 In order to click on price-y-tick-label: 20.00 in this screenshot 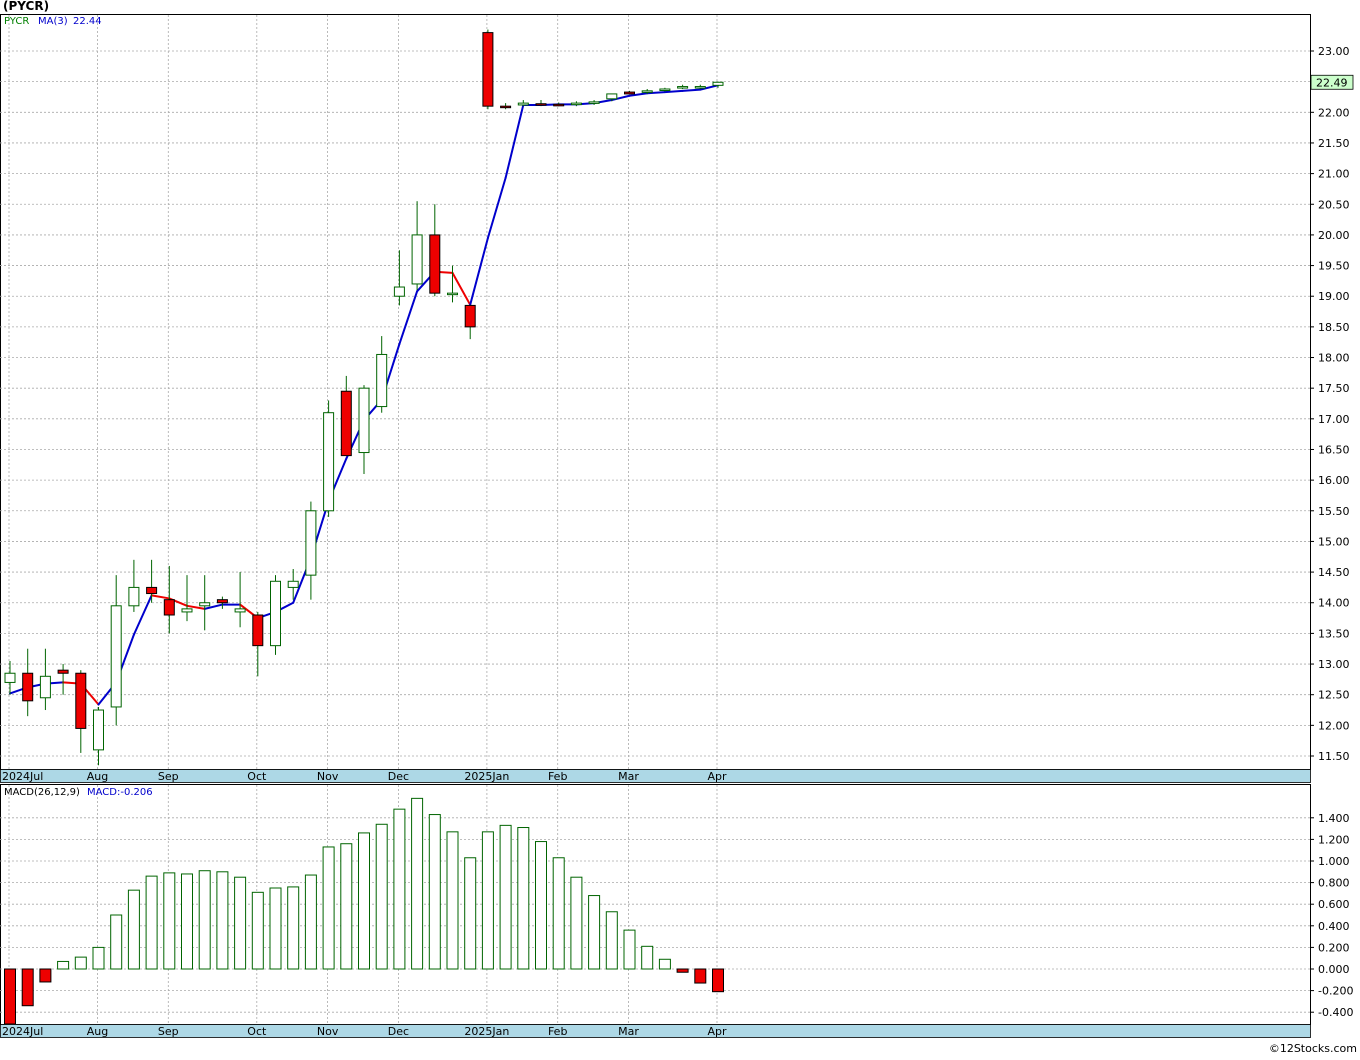, I will do `click(1334, 235)`.